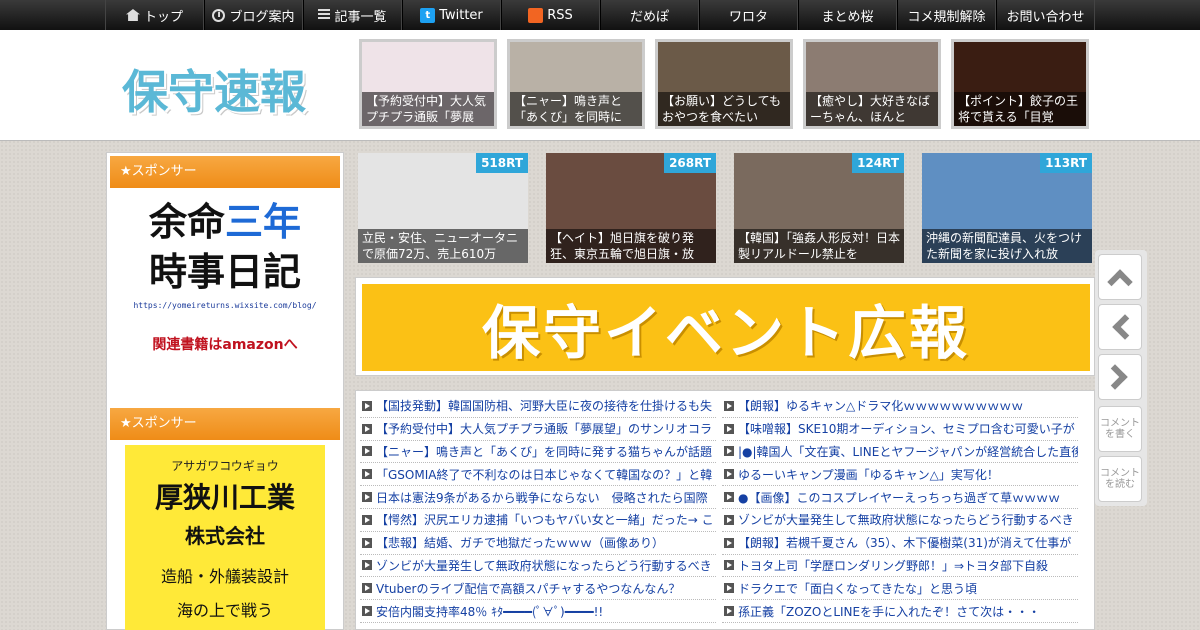 The width and height of the screenshot is (1200, 630). Describe the element at coordinates (490, 611) in the screenshot. I see `list-item-title: 安倍内閣支持率48％ ｷﾀ━━━━(ﾟ∀ﾟ)━━━━!!` at that location.